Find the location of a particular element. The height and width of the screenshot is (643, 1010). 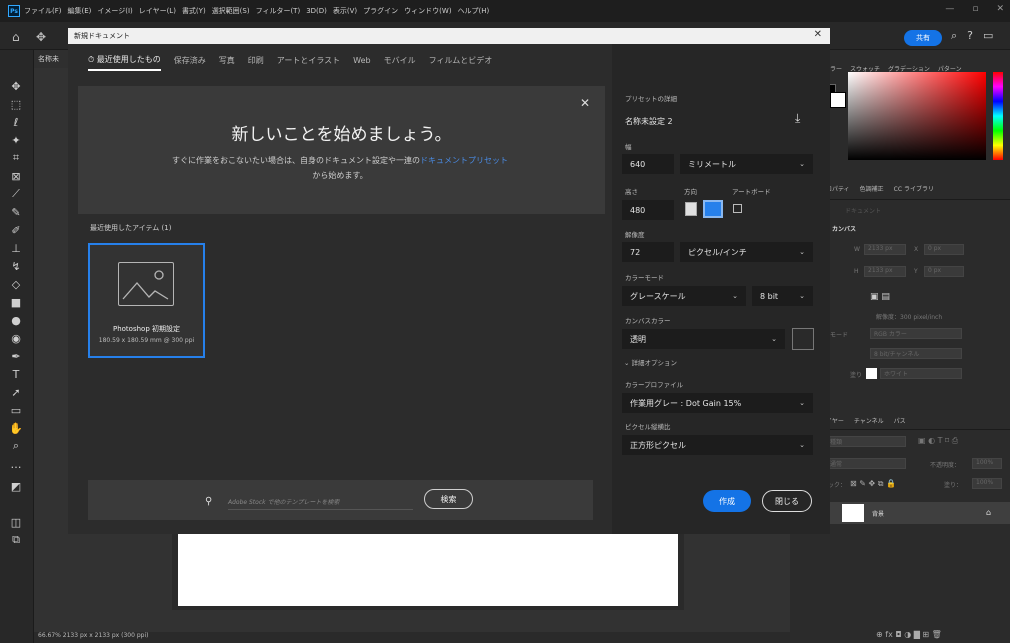

width-field: 2133 px is located at coordinates (885, 249).